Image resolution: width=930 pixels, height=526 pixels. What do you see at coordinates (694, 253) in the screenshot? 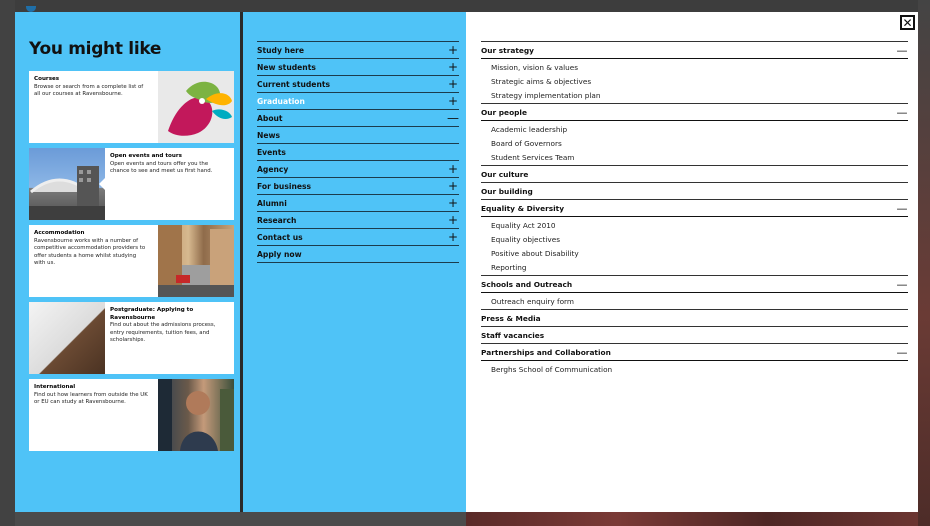
I see `subnav-link: Positive about Disability` at bounding box center [694, 253].